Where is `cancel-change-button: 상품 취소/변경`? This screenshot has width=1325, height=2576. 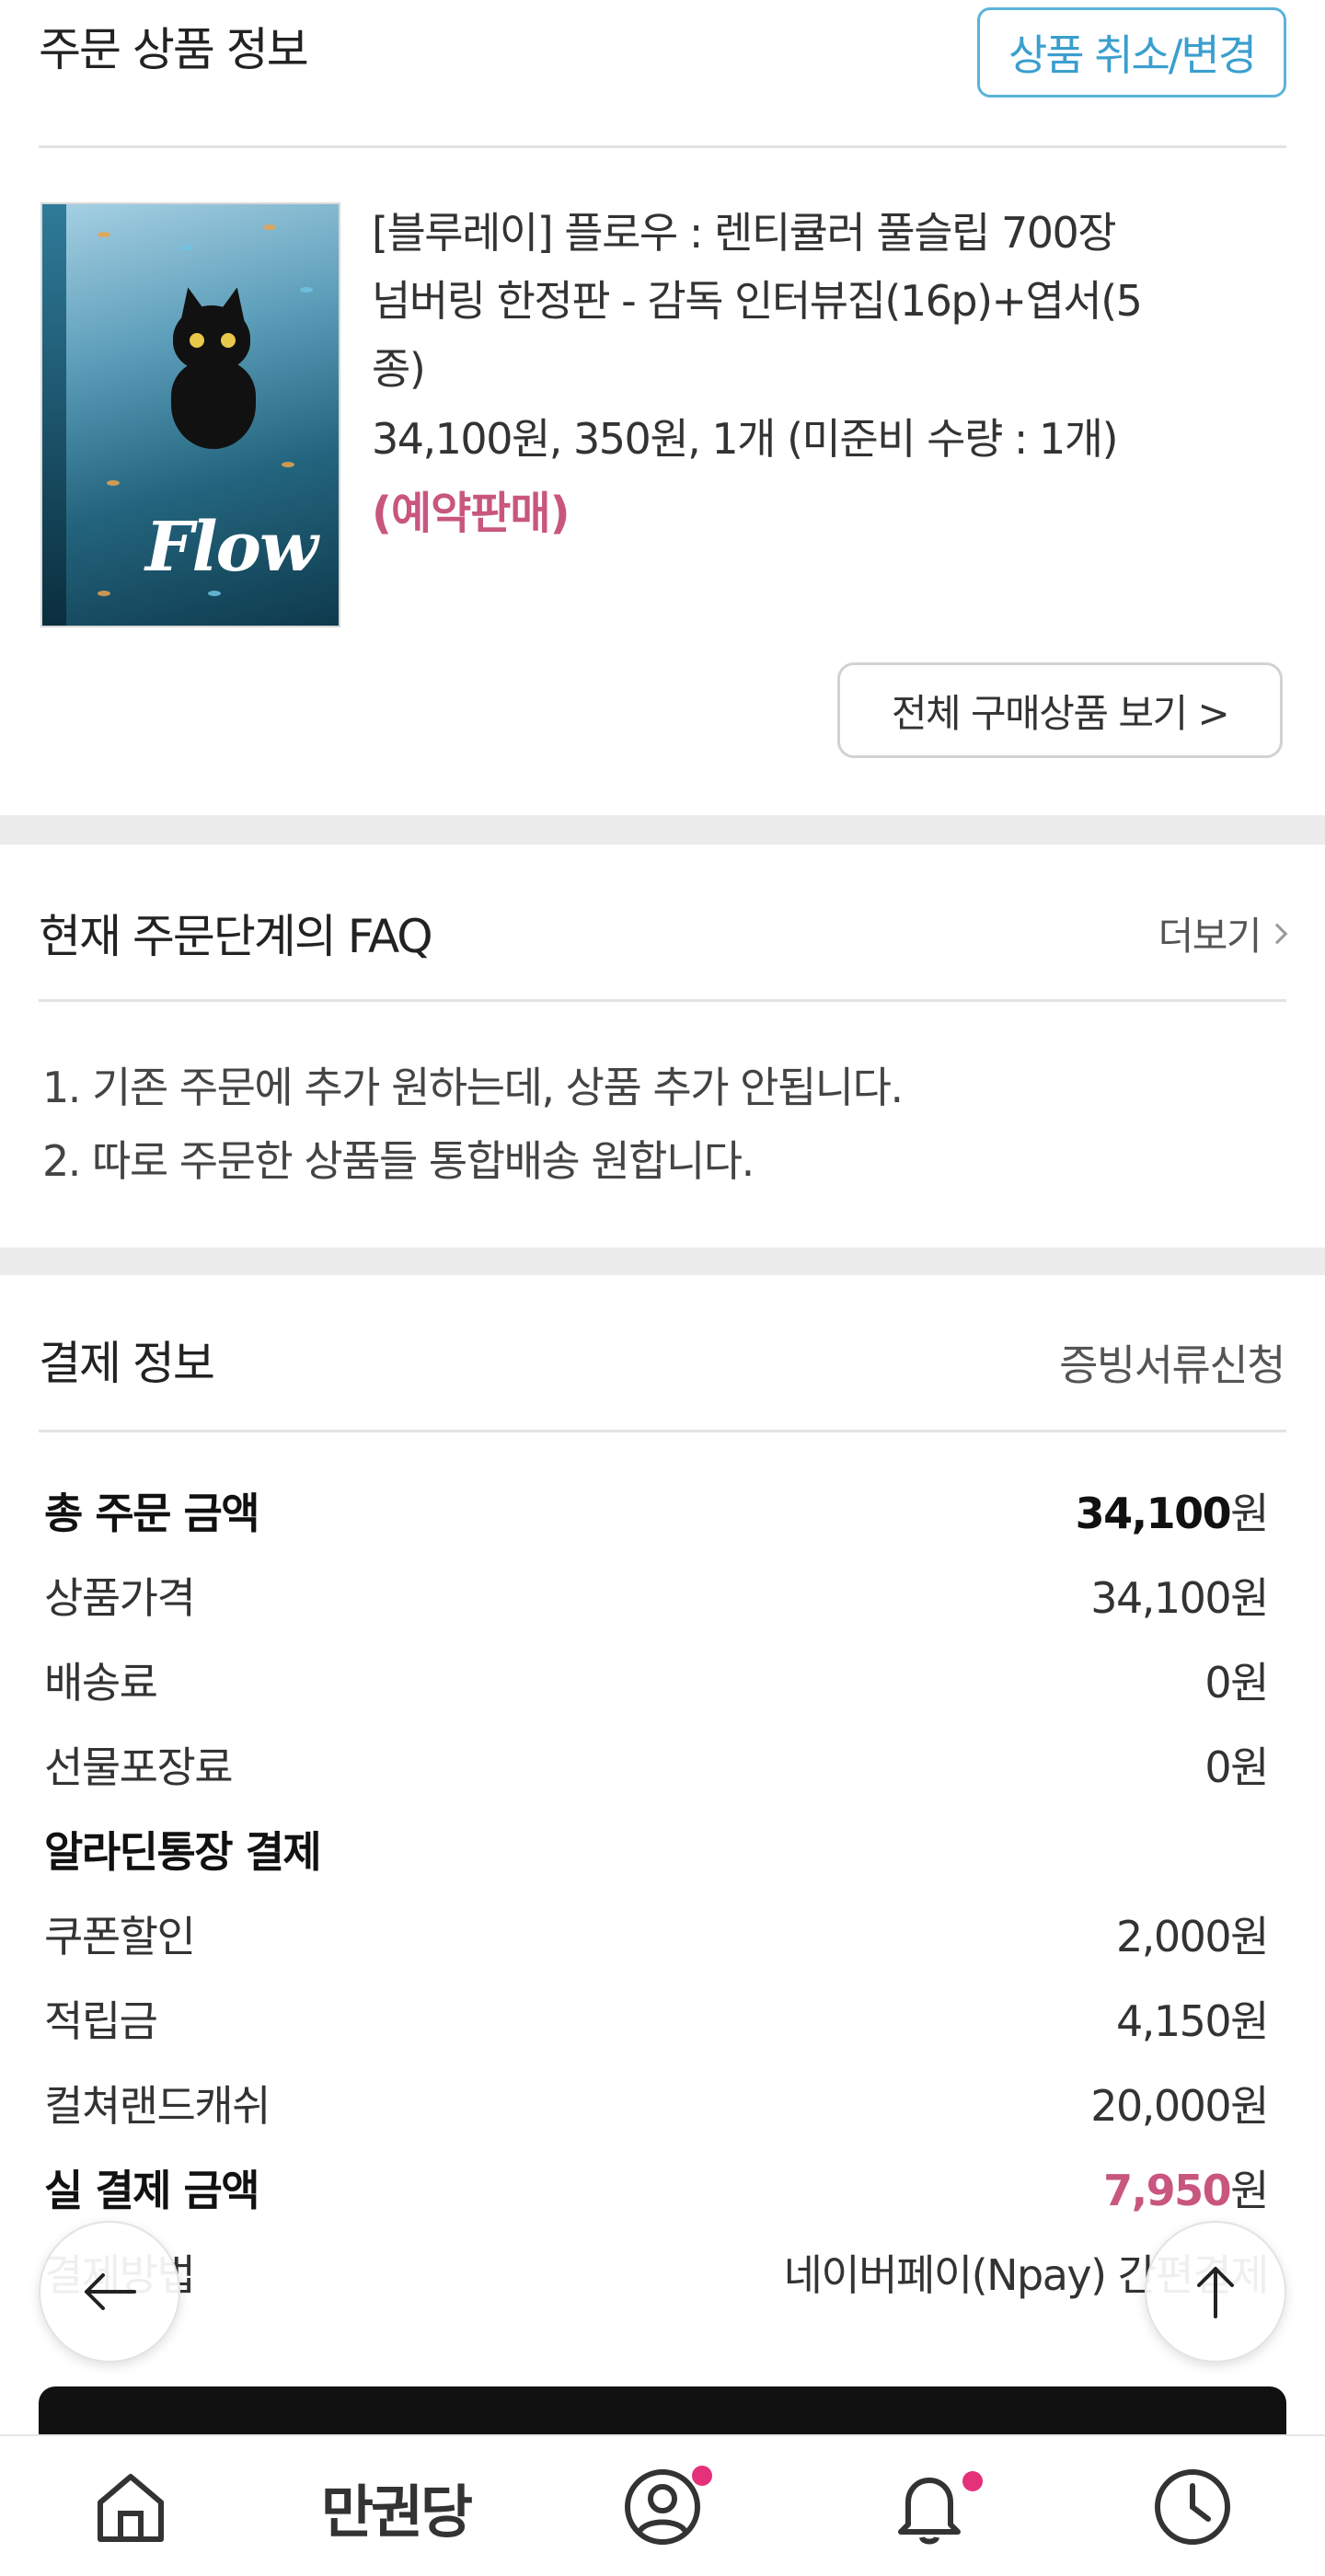 cancel-change-button: 상품 취소/변경 is located at coordinates (1131, 52).